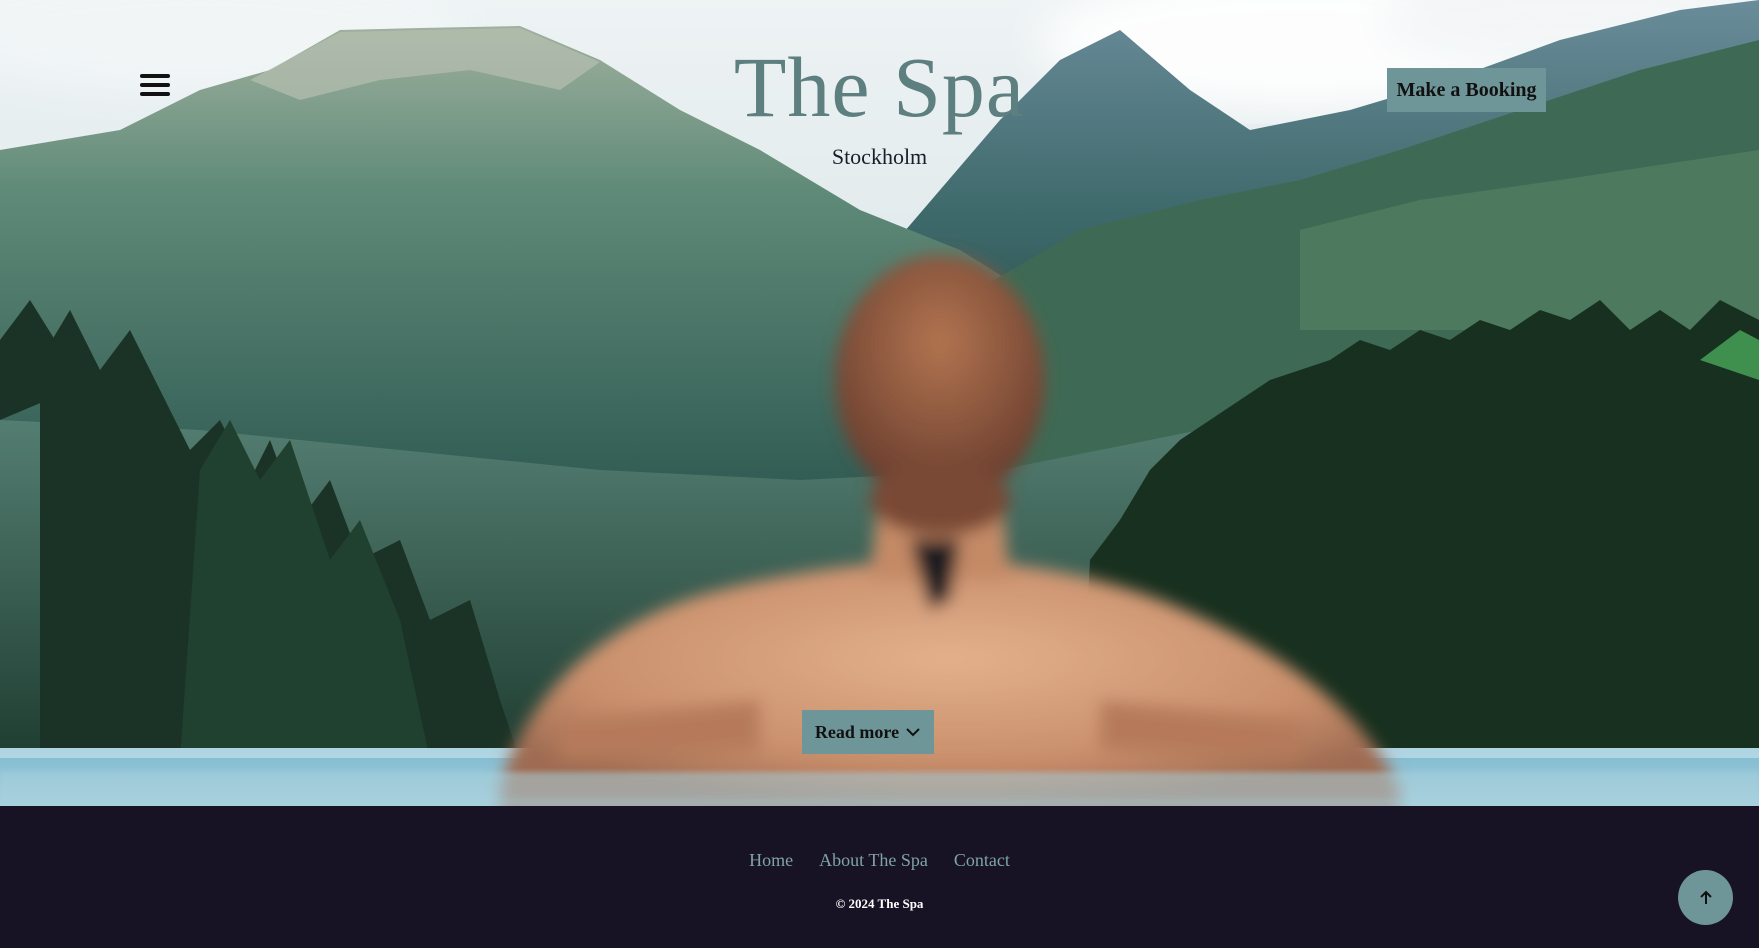  What do you see at coordinates (982, 860) in the screenshot?
I see `footer-link-contact: Contact` at bounding box center [982, 860].